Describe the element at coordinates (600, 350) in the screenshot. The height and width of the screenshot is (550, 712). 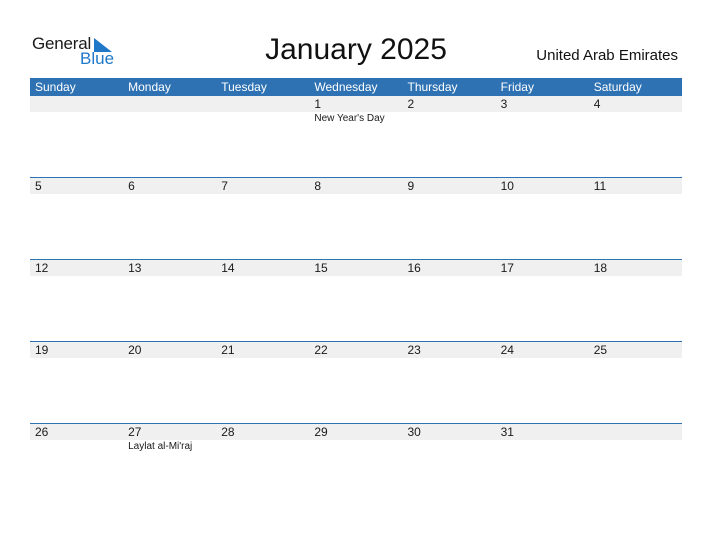
I see `day-number: 25` at that location.